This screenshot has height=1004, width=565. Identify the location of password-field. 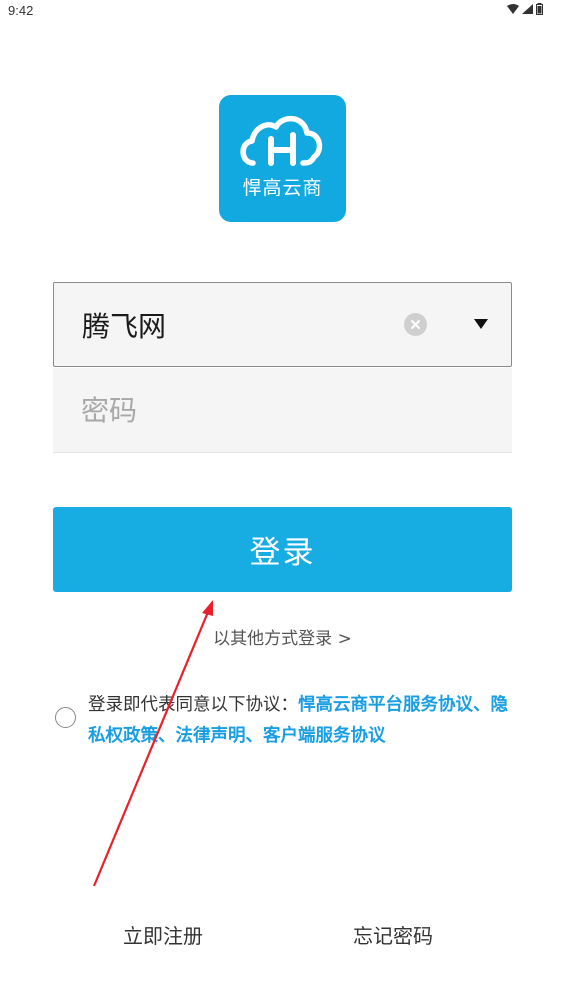
(282, 410).